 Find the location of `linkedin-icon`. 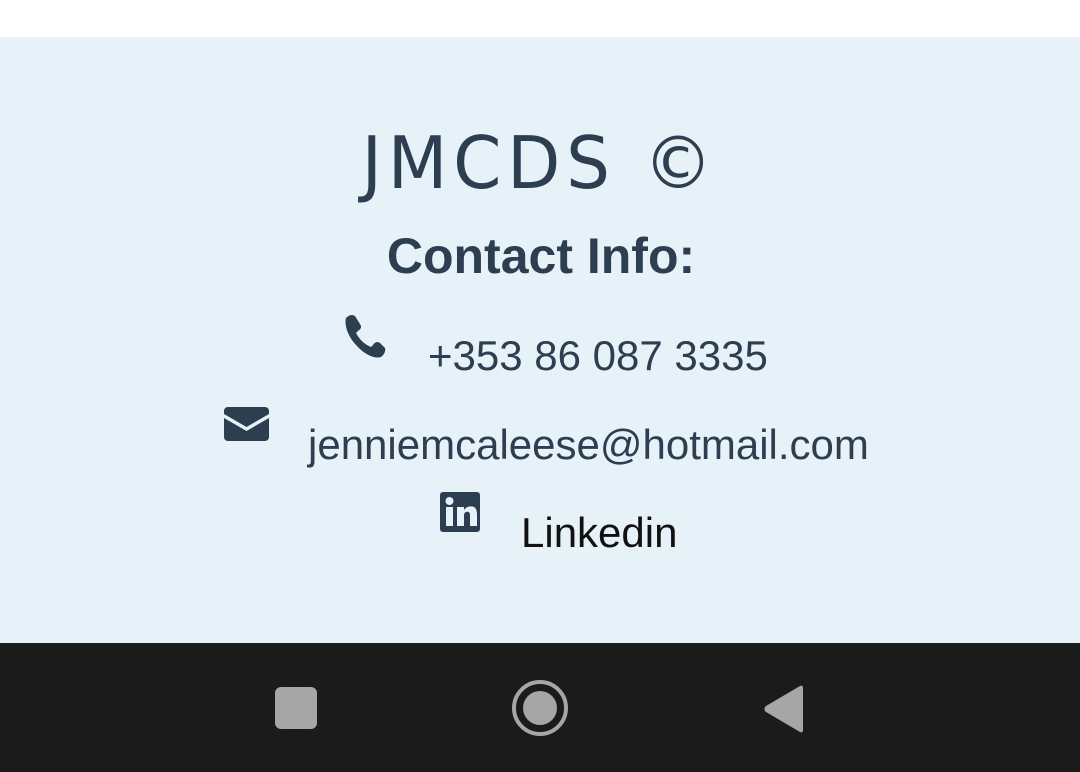

linkedin-icon is located at coordinates (460, 512).